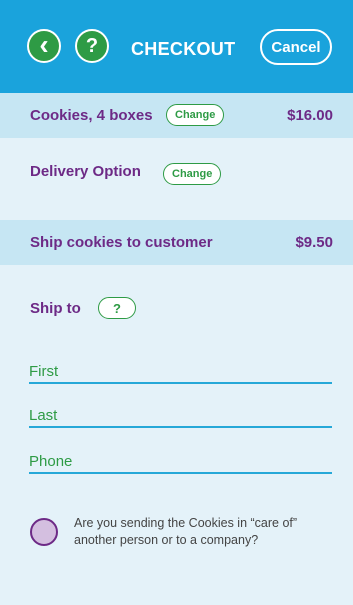 The width and height of the screenshot is (353, 605). I want to click on change-delivery-button: Change, so click(192, 174).